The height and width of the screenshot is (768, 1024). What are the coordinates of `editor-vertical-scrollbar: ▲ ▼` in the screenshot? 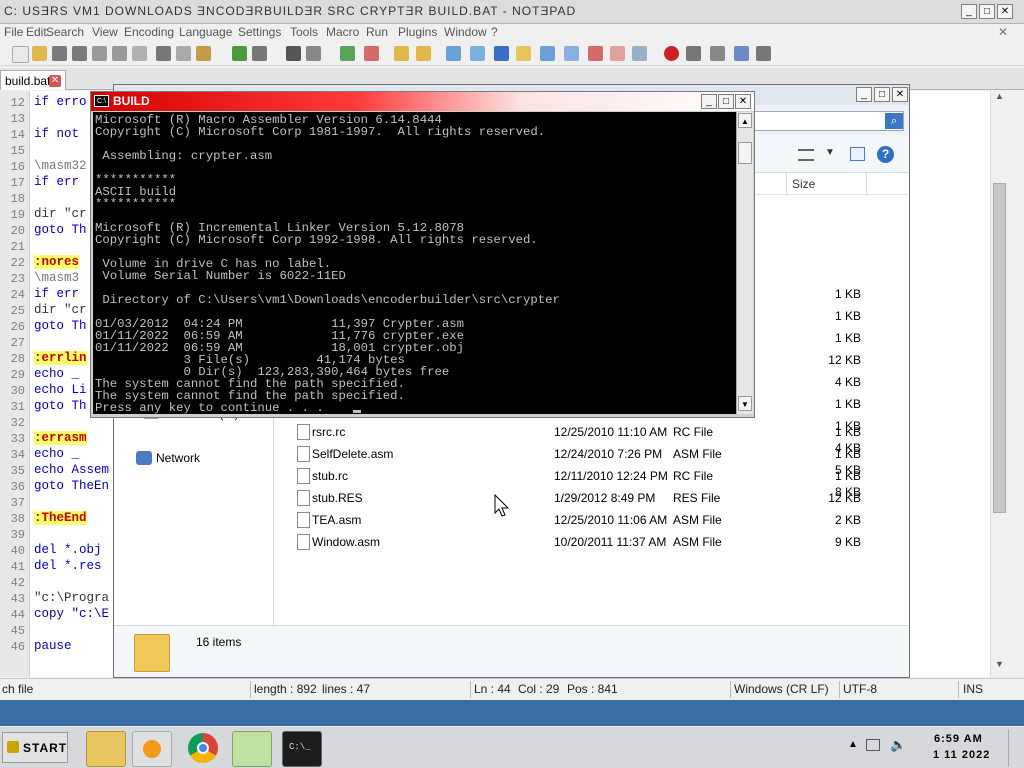 It's located at (998, 384).